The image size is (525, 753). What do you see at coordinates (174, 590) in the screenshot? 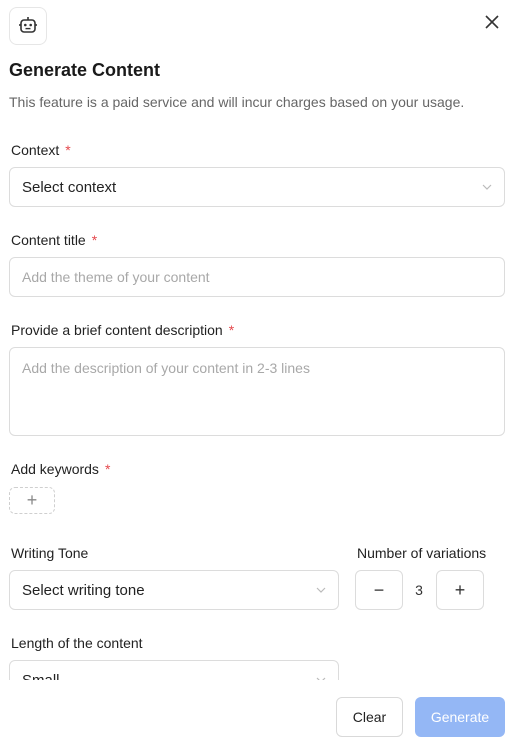
I see `writing-tone-select: Select writing tone` at bounding box center [174, 590].